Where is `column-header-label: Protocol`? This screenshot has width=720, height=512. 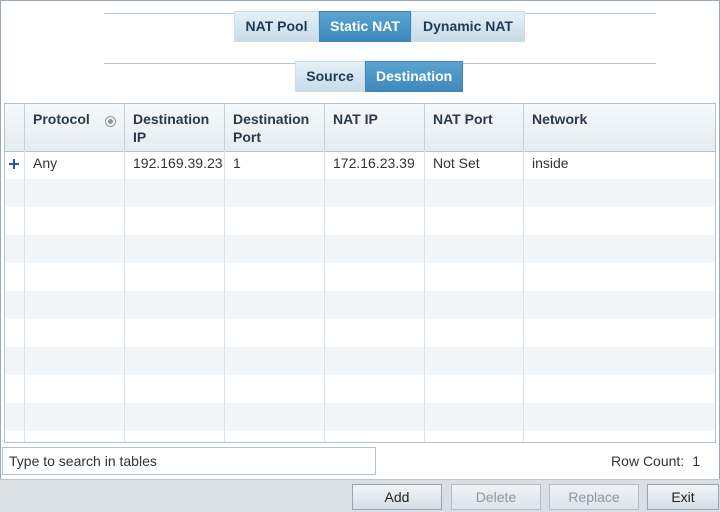 column-header-label: Protocol is located at coordinates (61, 119).